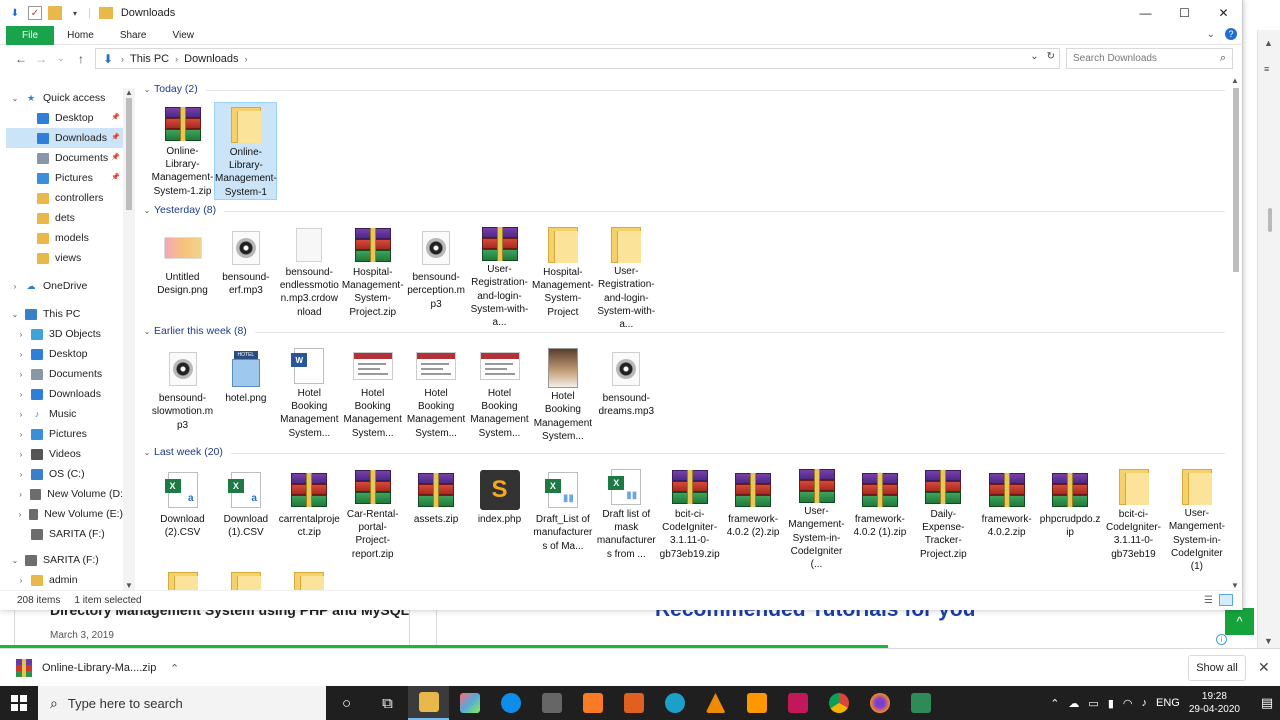  What do you see at coordinates (1208, 600) in the screenshot?
I see `details-view-icon: ☰` at bounding box center [1208, 600].